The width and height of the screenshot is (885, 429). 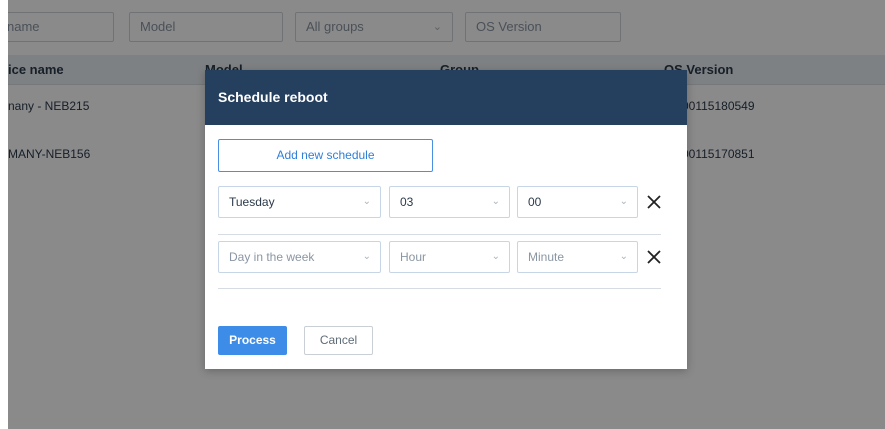 What do you see at coordinates (449, 202) in the screenshot?
I see `hour-select: 03 ⌄` at bounding box center [449, 202].